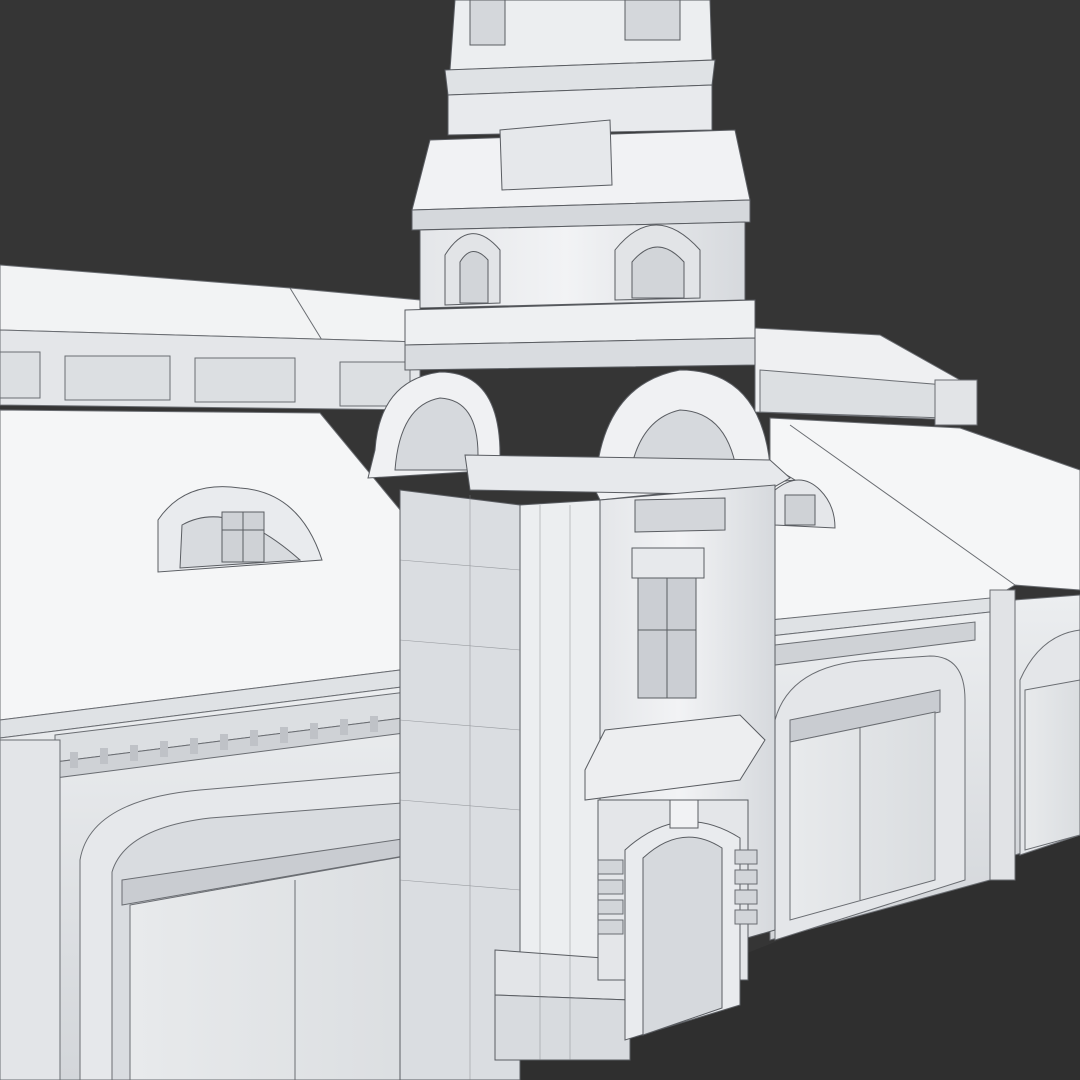 Image resolution: width=1080 pixels, height=1080 pixels. I want to click on tower-upper-stage, so click(581, 115).